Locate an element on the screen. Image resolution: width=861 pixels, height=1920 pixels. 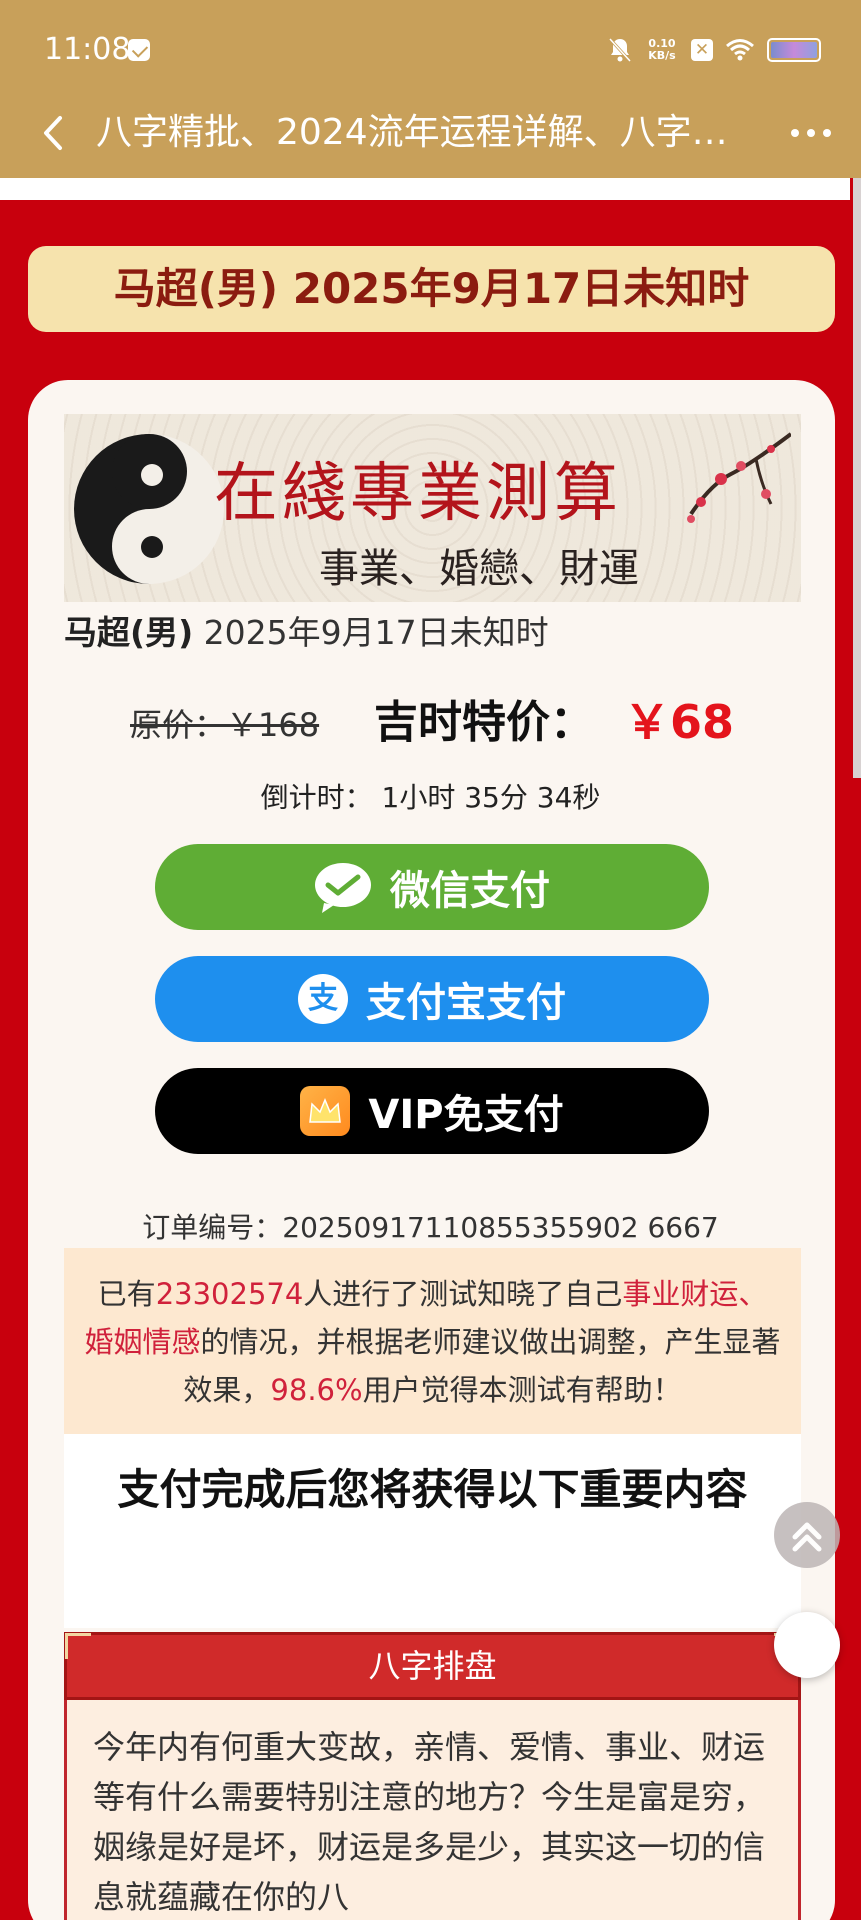
subject-header-text: 马超(男) 2025年9月17日未知时 is located at coordinates (431, 288).